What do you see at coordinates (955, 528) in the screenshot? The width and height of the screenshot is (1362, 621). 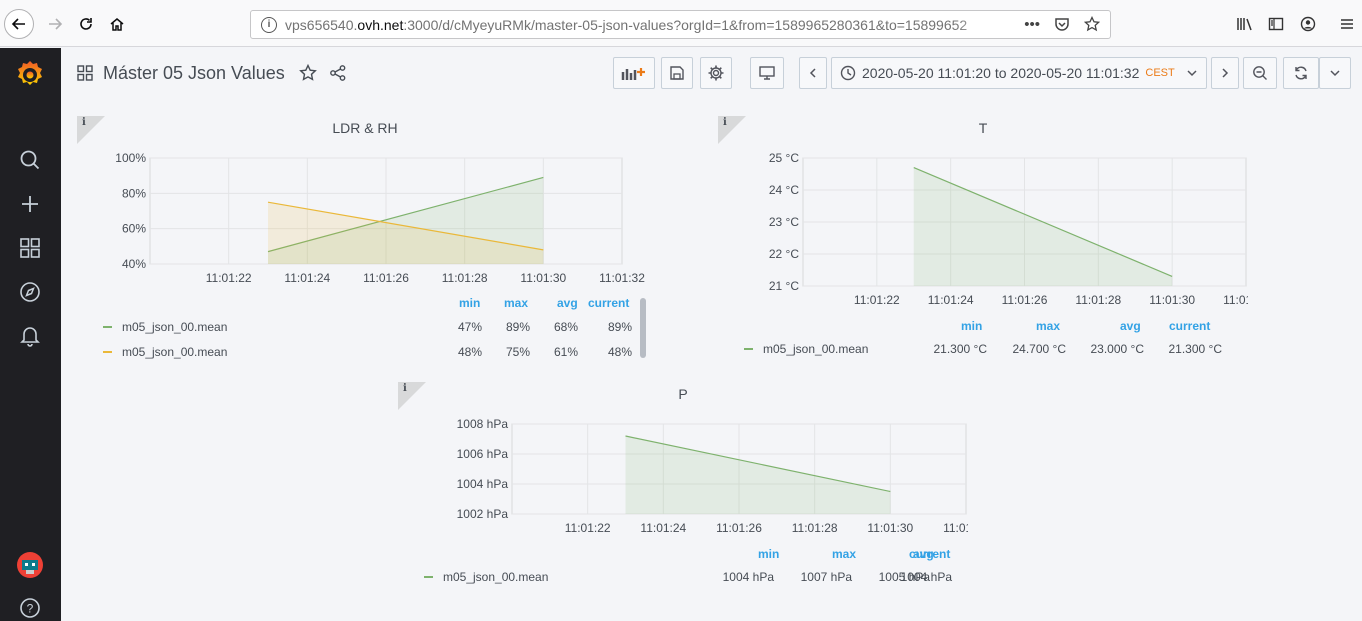 I see `x-tick-label: 11:01:32` at bounding box center [955, 528].